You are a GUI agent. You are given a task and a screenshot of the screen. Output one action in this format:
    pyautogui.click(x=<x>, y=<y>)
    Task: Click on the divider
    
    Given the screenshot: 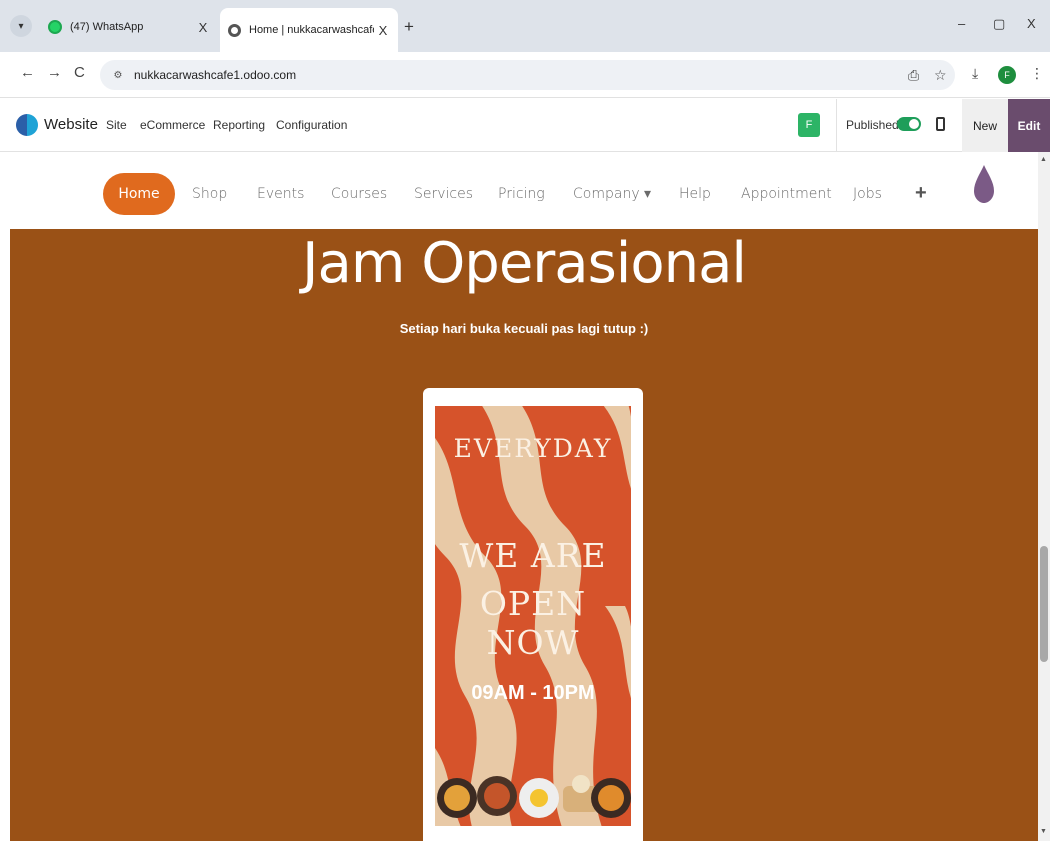 What is the action you would take?
    pyautogui.click(x=836, y=125)
    